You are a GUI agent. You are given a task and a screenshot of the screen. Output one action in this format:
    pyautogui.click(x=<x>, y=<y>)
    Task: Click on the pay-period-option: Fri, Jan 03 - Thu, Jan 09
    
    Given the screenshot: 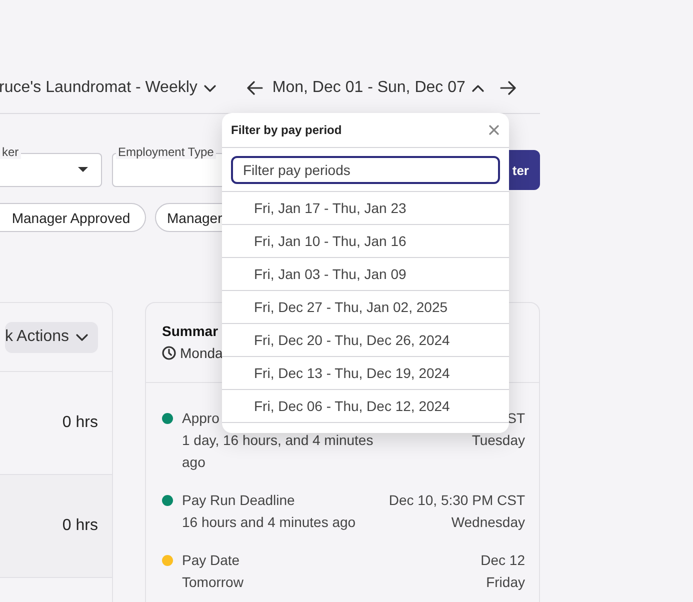 What is the action you would take?
    pyautogui.click(x=365, y=274)
    